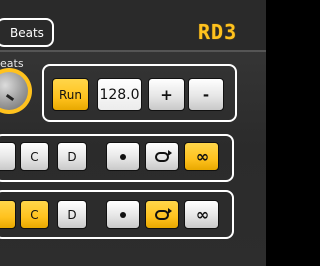 This screenshot has height=266, width=320. I want to click on track-2-infinite-button: ∞, so click(201, 214).